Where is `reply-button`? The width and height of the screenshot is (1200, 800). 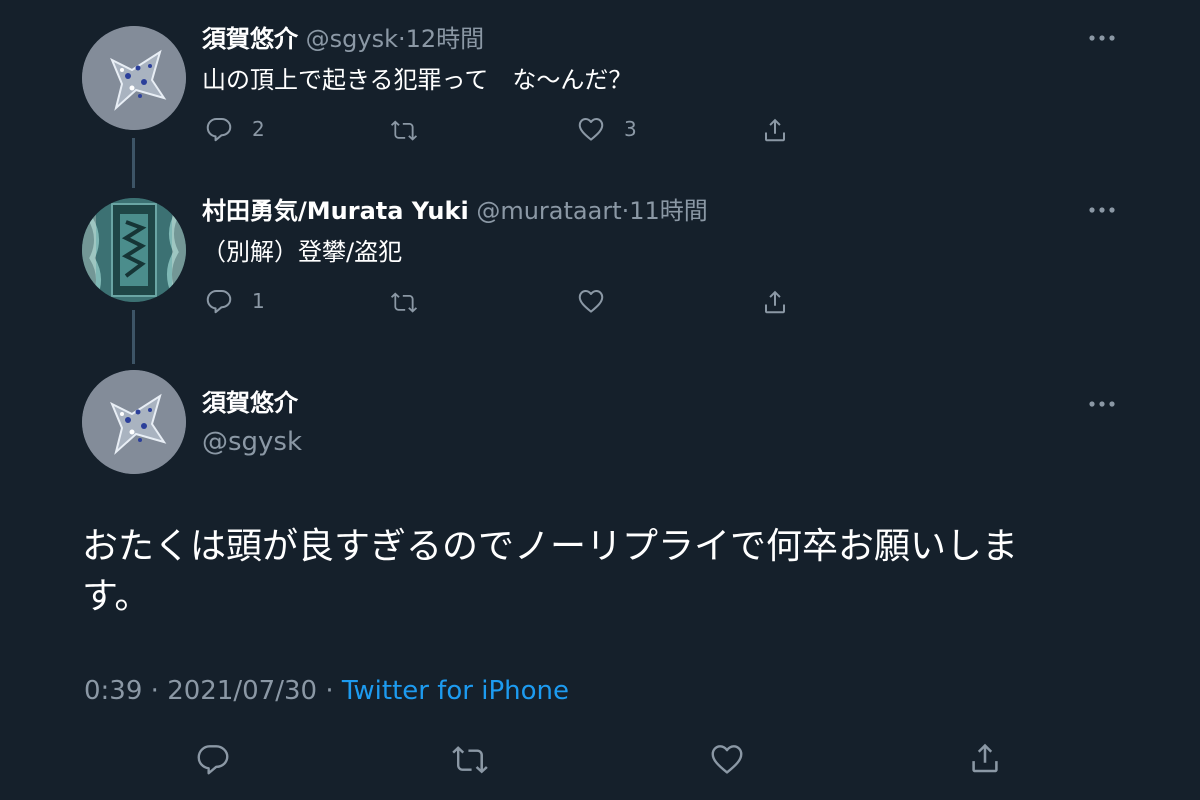
reply-button is located at coordinates (213, 759).